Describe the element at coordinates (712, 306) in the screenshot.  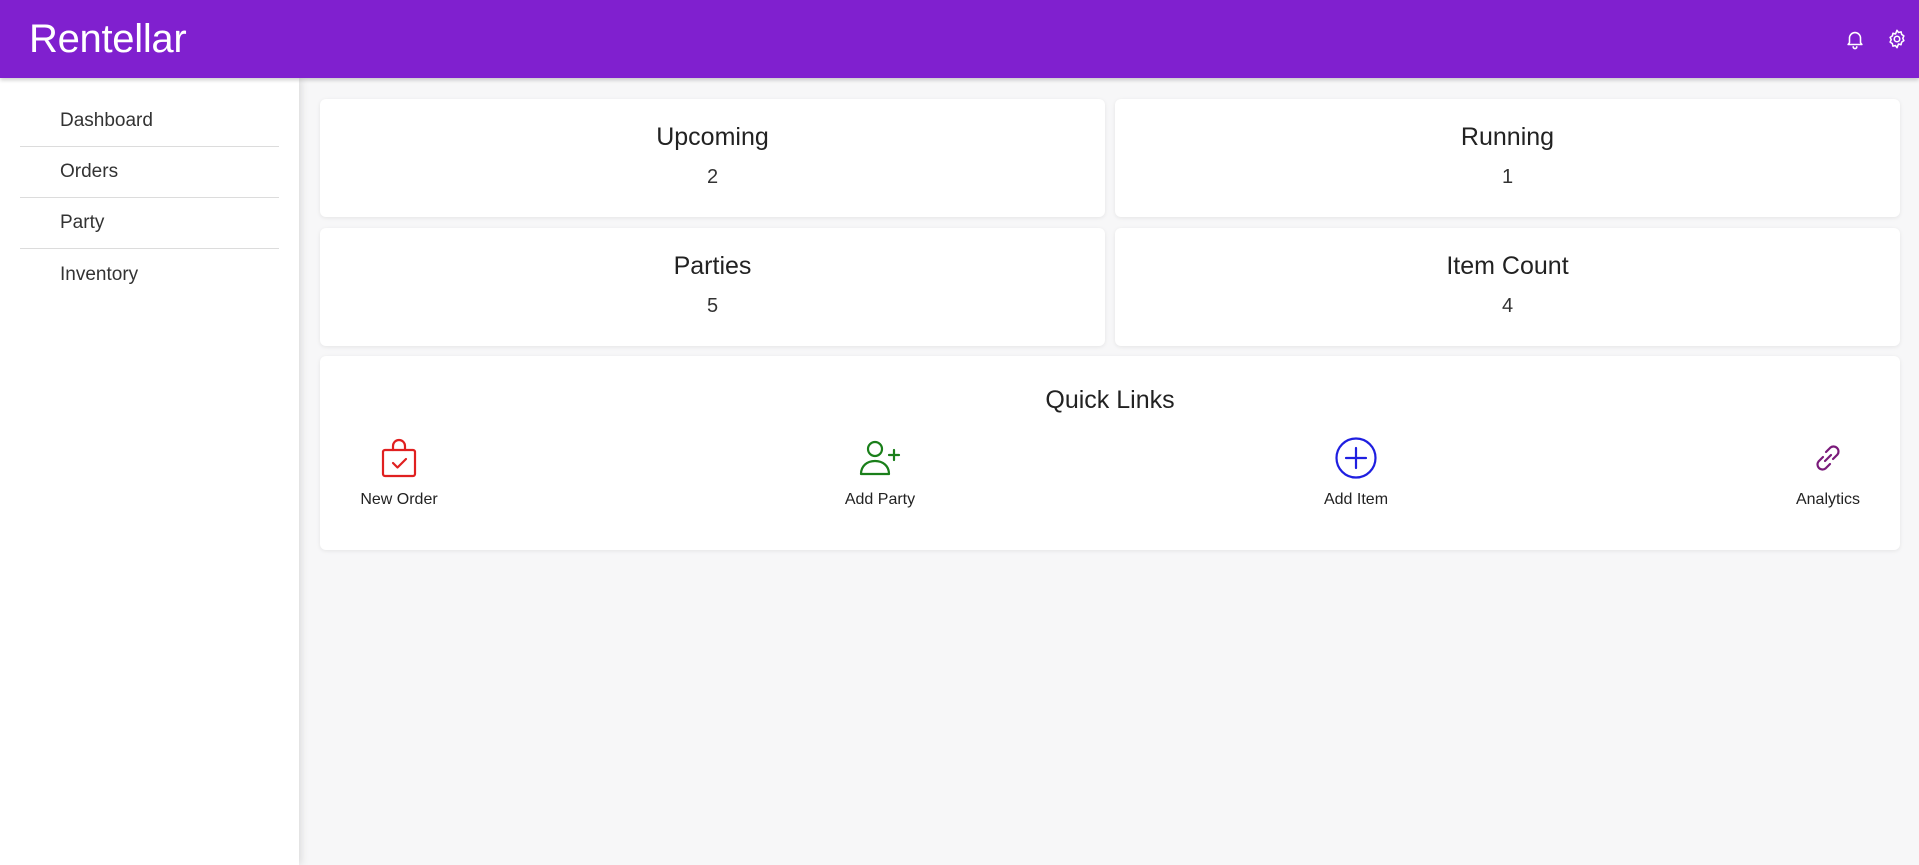
I see `stat-value: 5` at that location.